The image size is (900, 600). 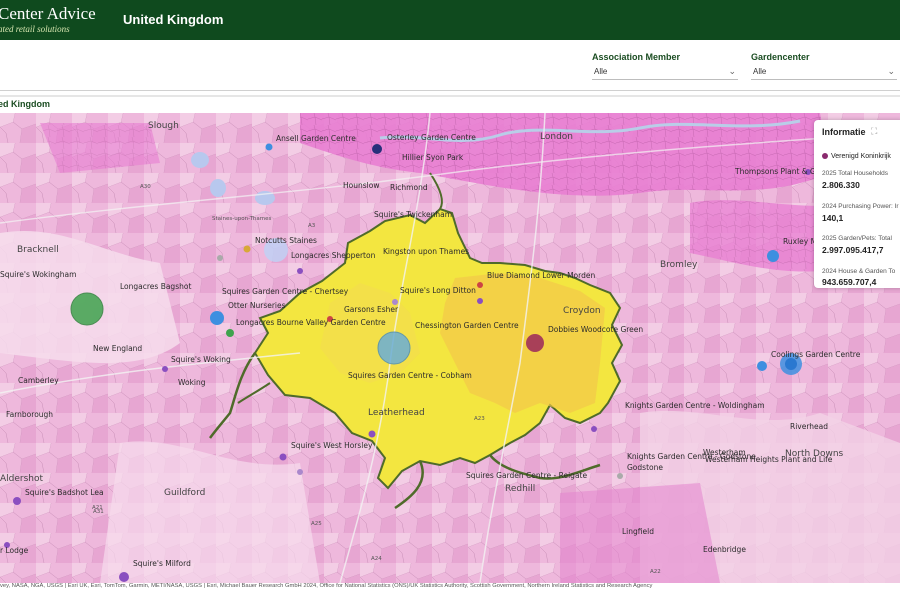 What do you see at coordinates (361, 185) in the screenshot?
I see `place-label: Hounslow` at bounding box center [361, 185].